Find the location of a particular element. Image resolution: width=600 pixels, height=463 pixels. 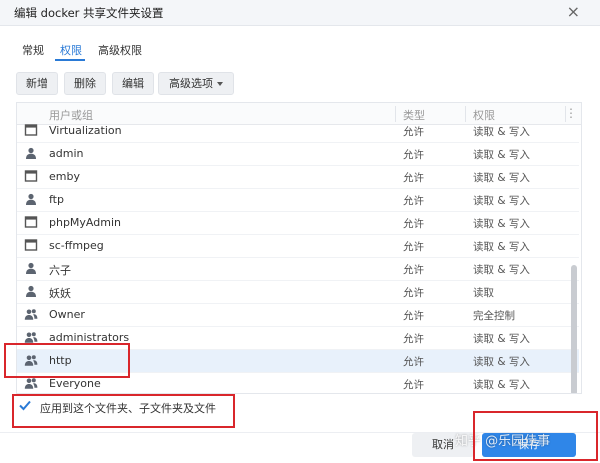

table-row: Owner 允许 完全控制 is located at coordinates (298, 315).